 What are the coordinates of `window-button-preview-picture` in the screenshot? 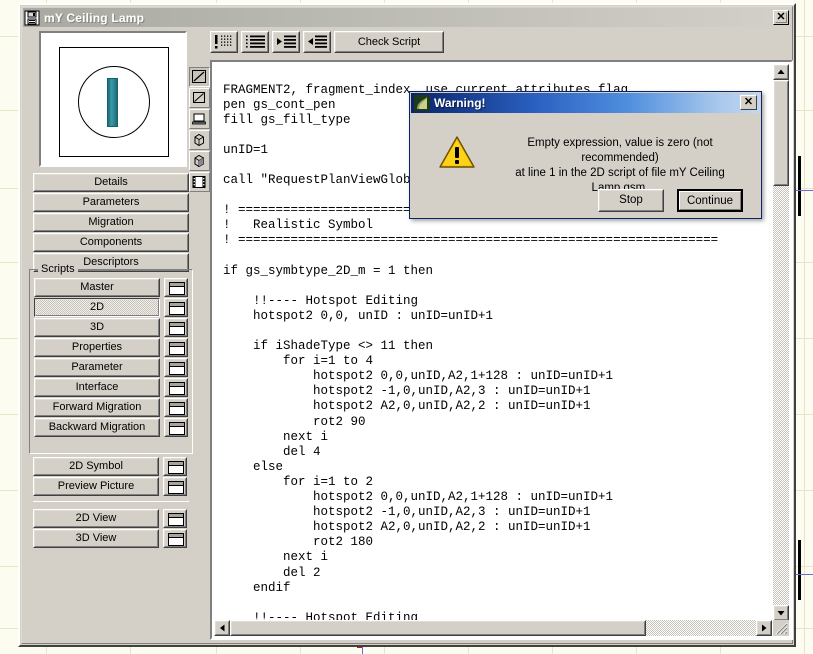 It's located at (175, 486).